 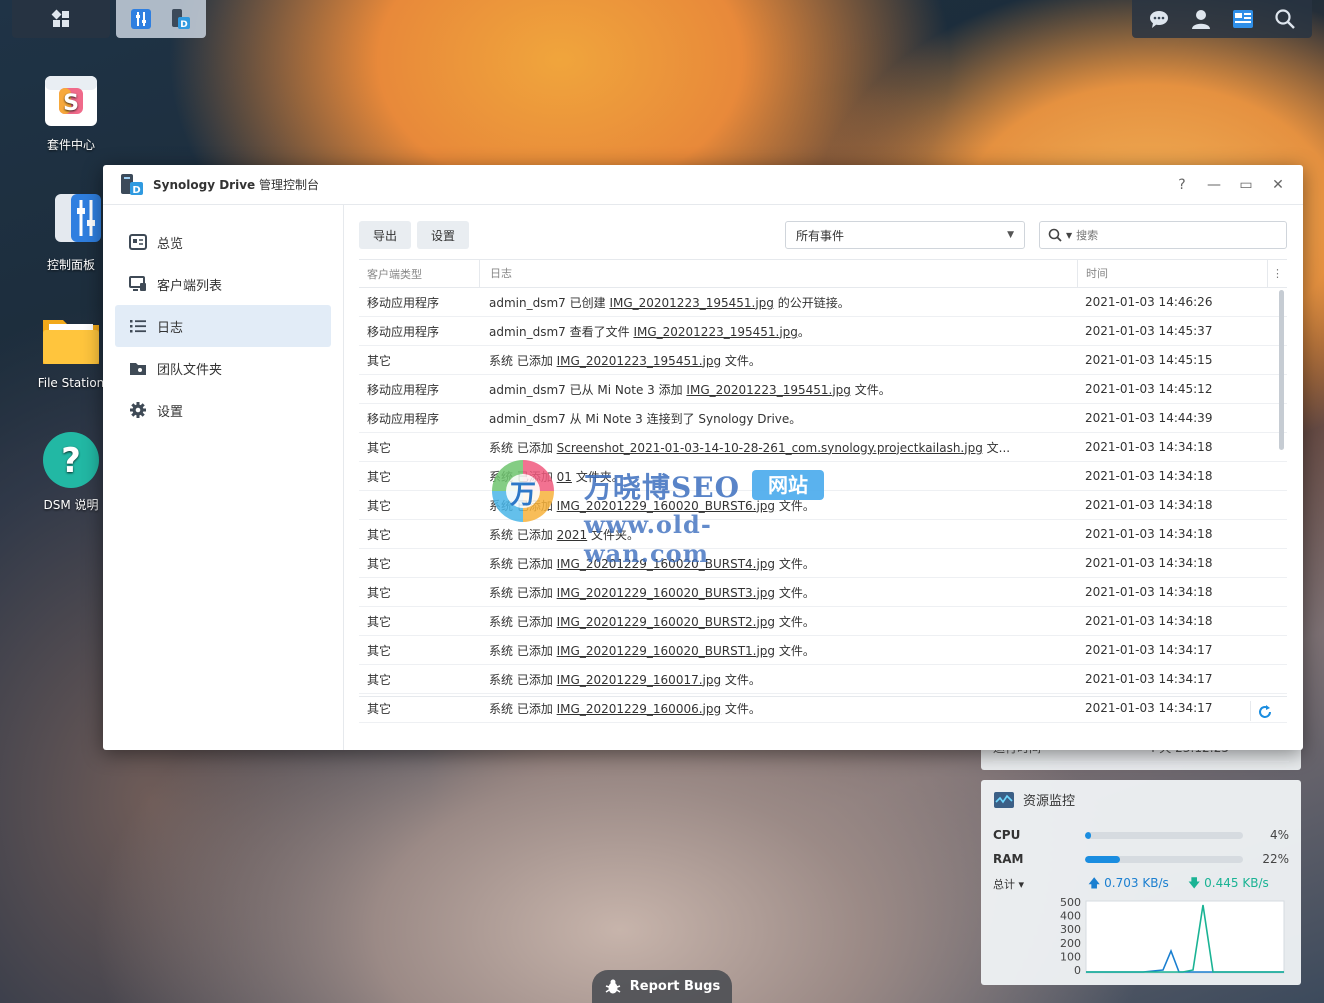 What do you see at coordinates (1278, 185) in the screenshot?
I see `close-button: ✕` at bounding box center [1278, 185].